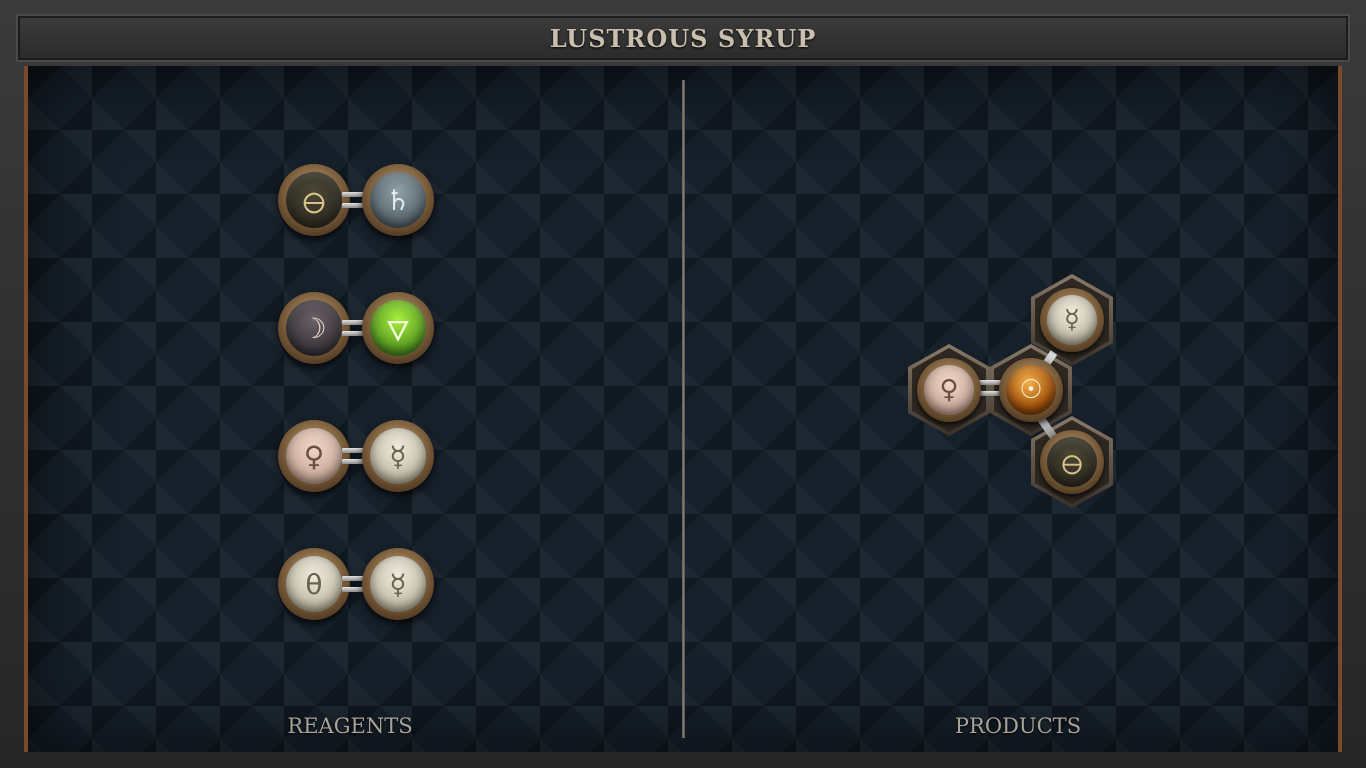  What do you see at coordinates (358, 328) in the screenshot?
I see `reagent-molecule-2: ☽ 🜄` at bounding box center [358, 328].